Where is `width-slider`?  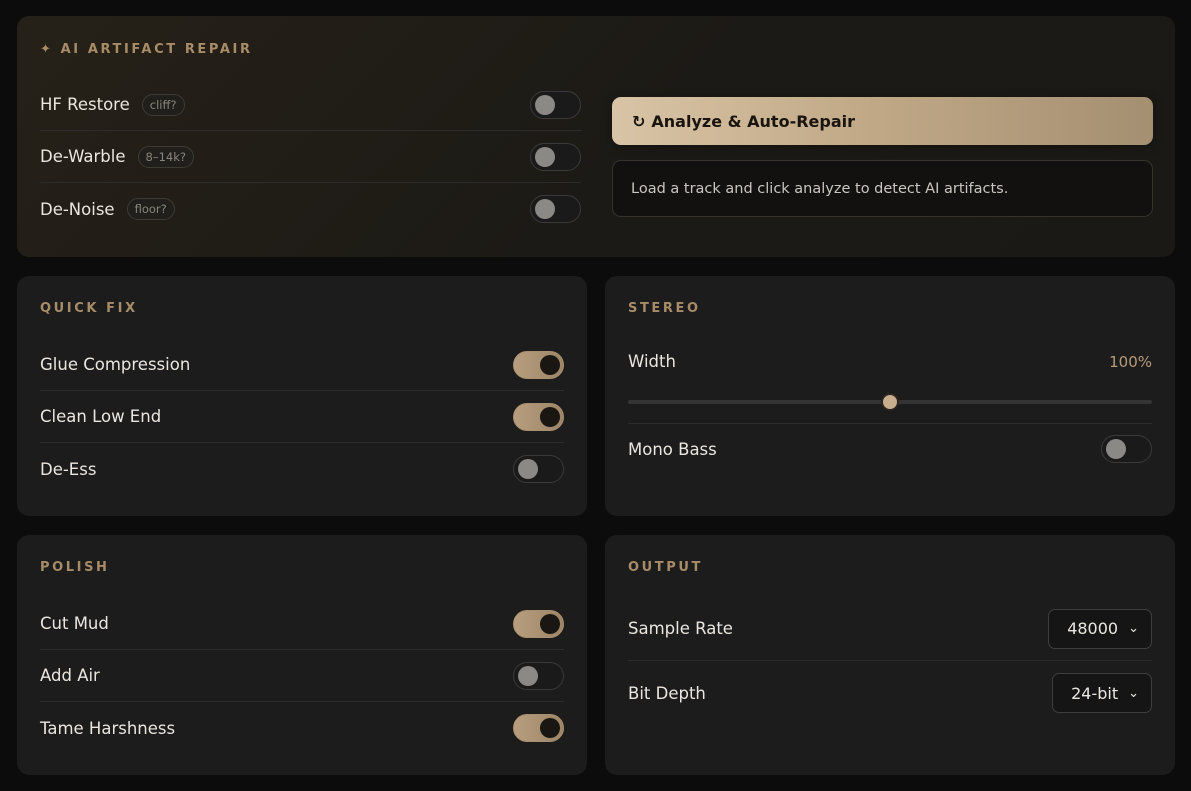 width-slider is located at coordinates (890, 402).